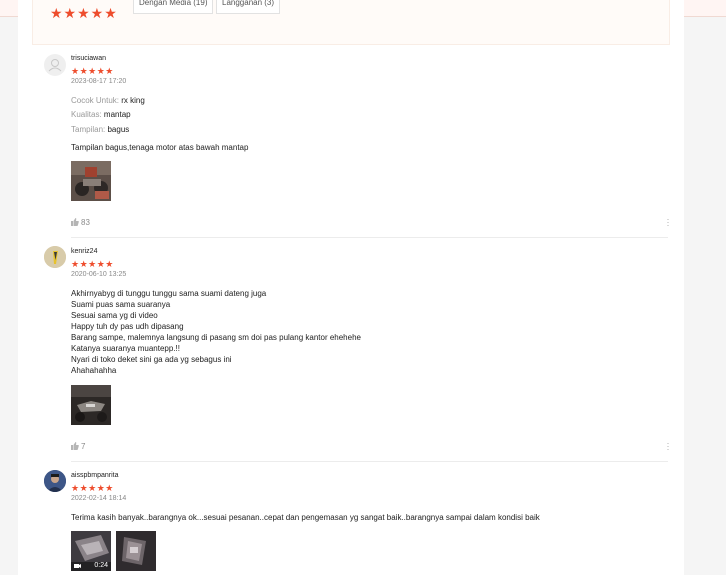 The width and height of the screenshot is (726, 575). I want to click on attribute-key: Tampilan:, so click(88, 129).